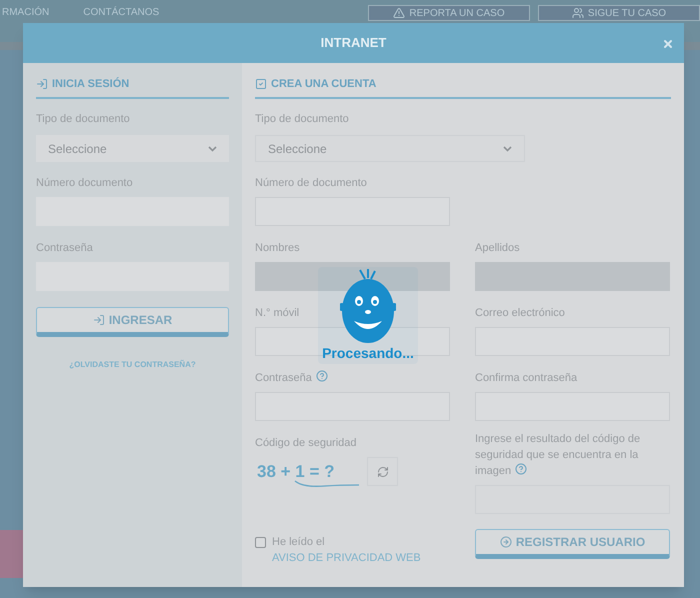  I want to click on refresh-button, so click(382, 471).